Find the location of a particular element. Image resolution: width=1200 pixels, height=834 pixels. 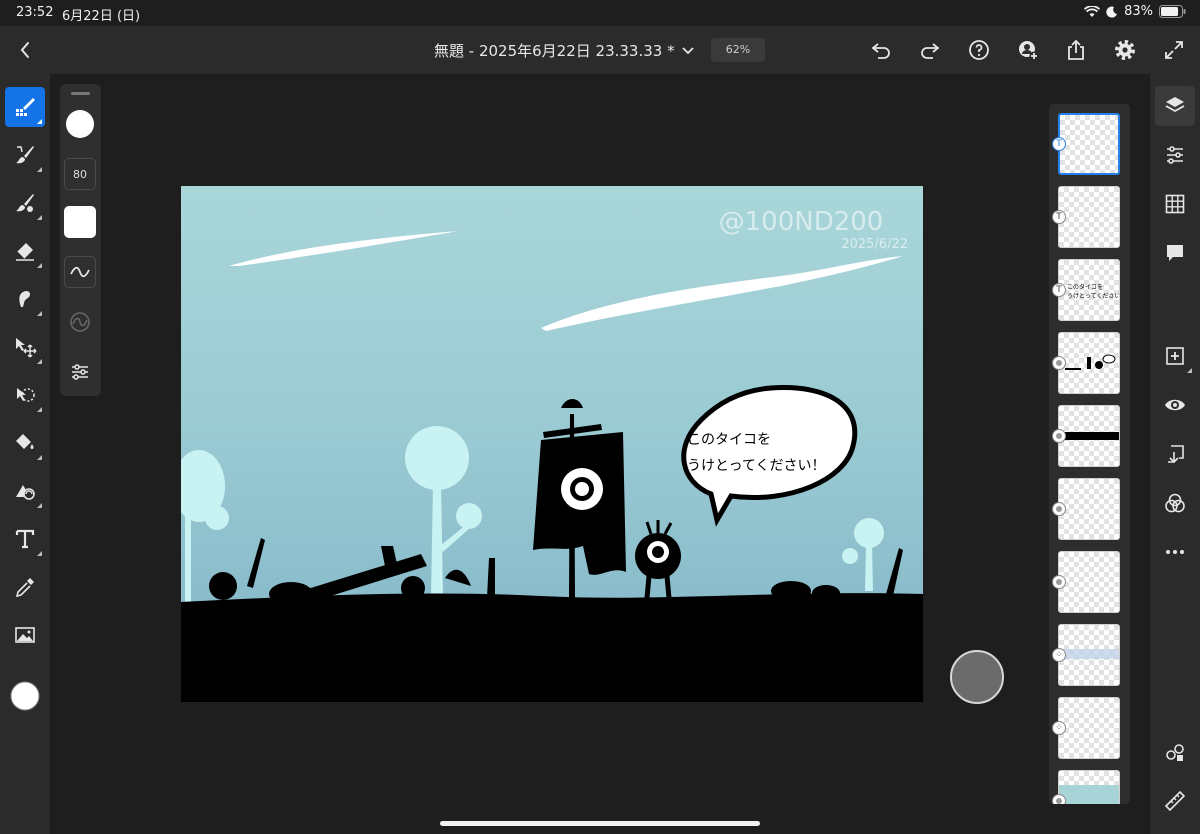

image-icon is located at coordinates (25, 635).